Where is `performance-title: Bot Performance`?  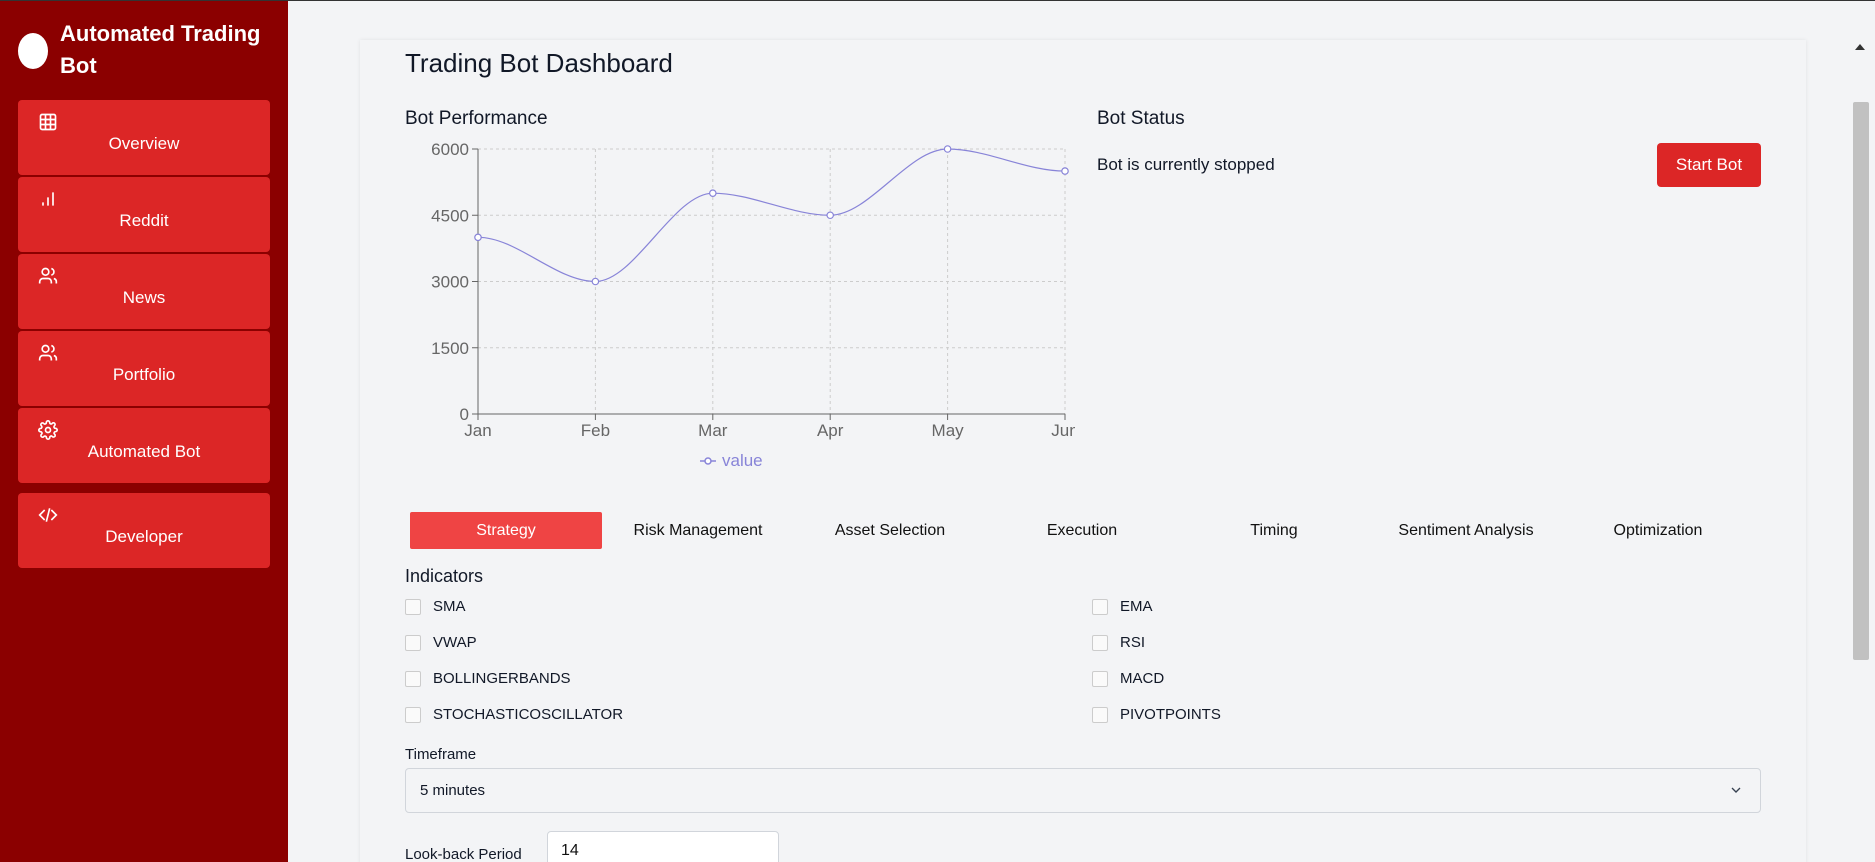
performance-title: Bot Performance is located at coordinates (476, 118).